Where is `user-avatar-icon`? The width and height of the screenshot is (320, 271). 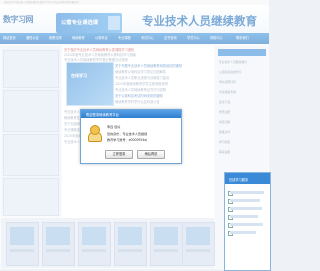
user-avatar-icon is located at coordinates (94, 133).